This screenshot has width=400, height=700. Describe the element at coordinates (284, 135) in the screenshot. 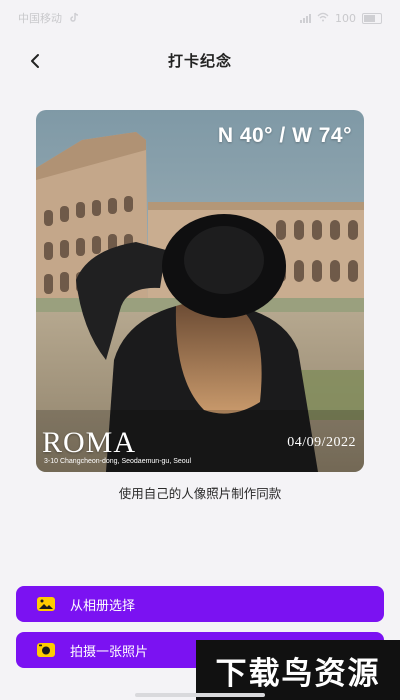

I see `coordinates-label: N 40° / W 74°` at that location.